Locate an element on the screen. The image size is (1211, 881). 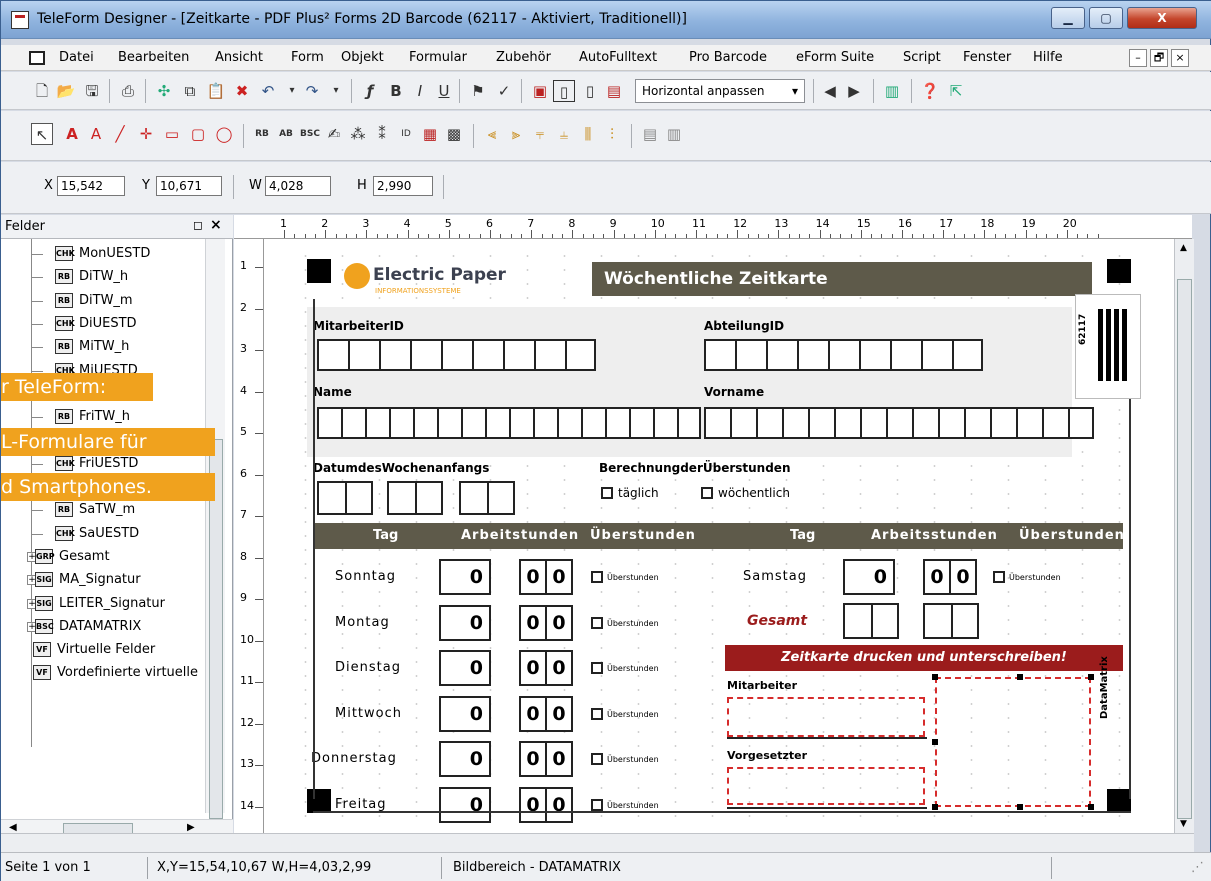
document-icon is located at coordinates (37, 58).